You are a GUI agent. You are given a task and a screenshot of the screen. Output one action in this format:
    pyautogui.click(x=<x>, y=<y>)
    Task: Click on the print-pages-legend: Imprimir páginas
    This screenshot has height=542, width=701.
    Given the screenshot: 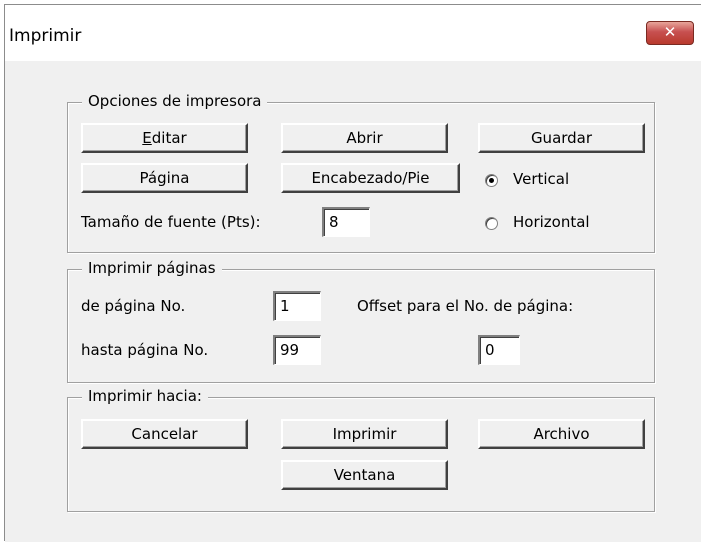 What is the action you would take?
    pyautogui.click(x=152, y=268)
    